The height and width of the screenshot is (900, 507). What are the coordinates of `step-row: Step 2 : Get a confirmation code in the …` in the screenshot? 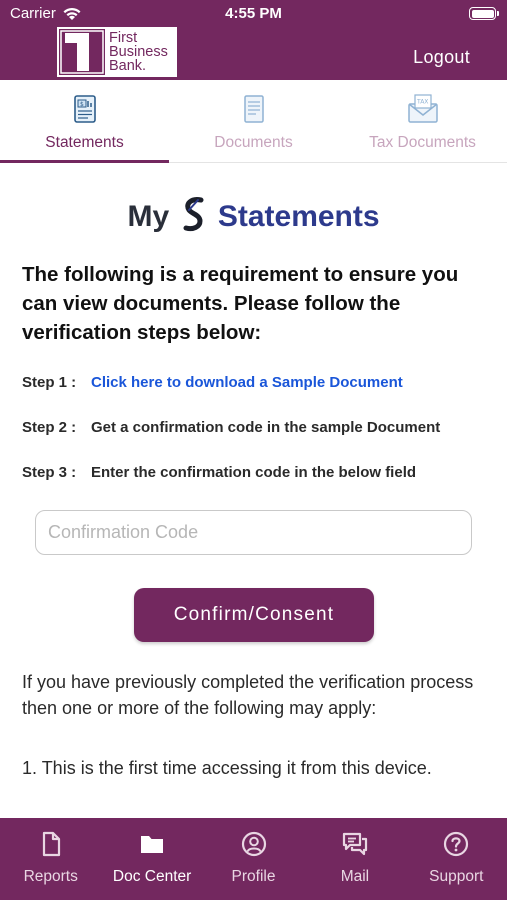 It's located at (257, 441).